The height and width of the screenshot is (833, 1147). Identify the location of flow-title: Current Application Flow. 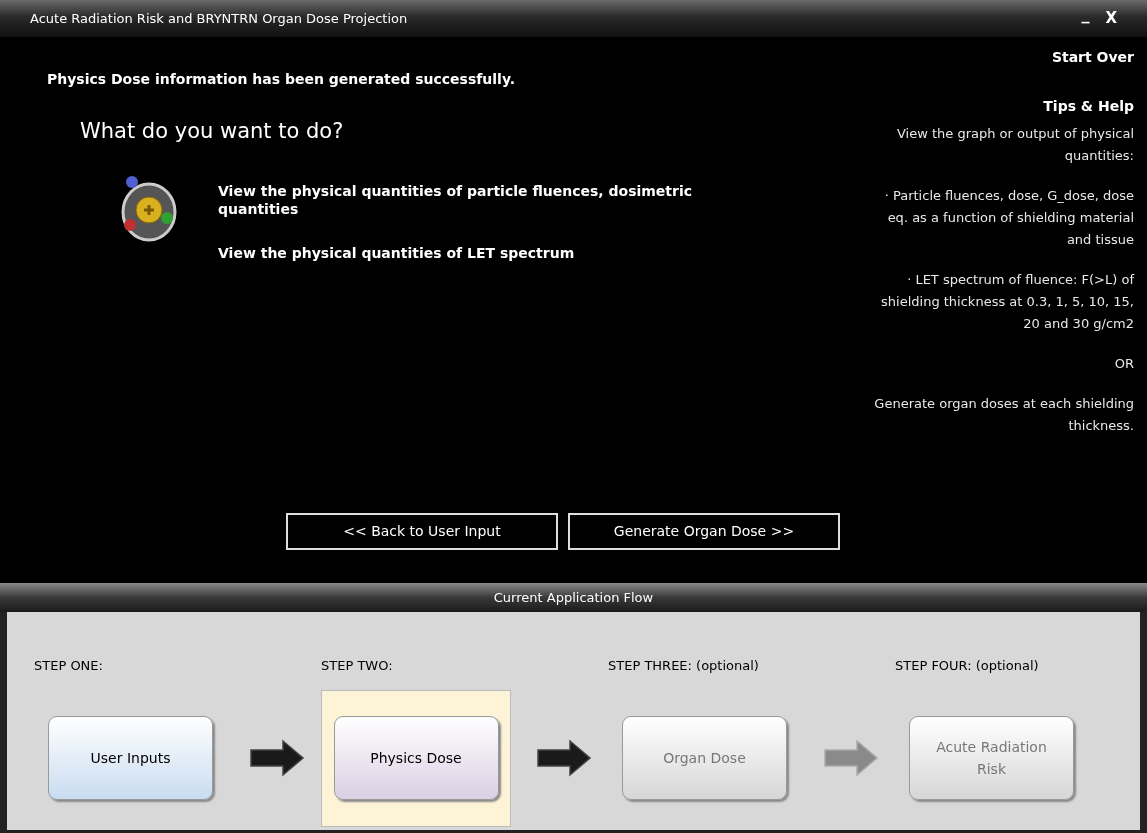
(573, 597).